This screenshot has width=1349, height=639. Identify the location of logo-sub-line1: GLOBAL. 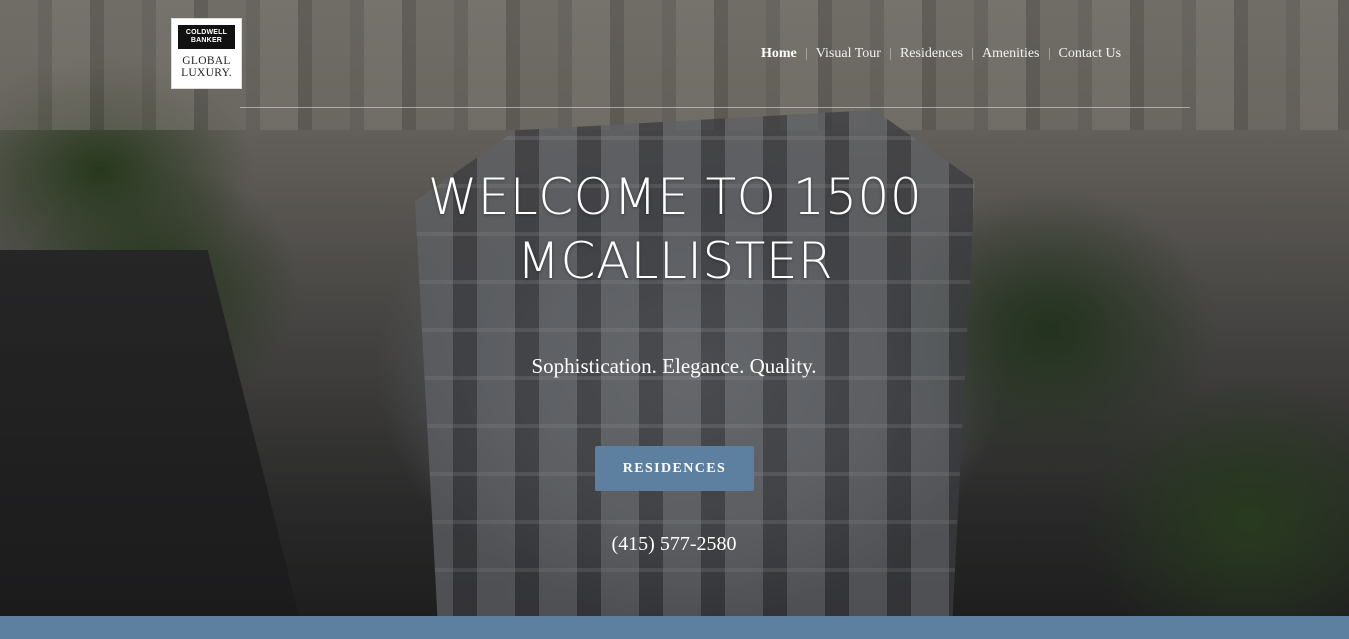
(206, 61).